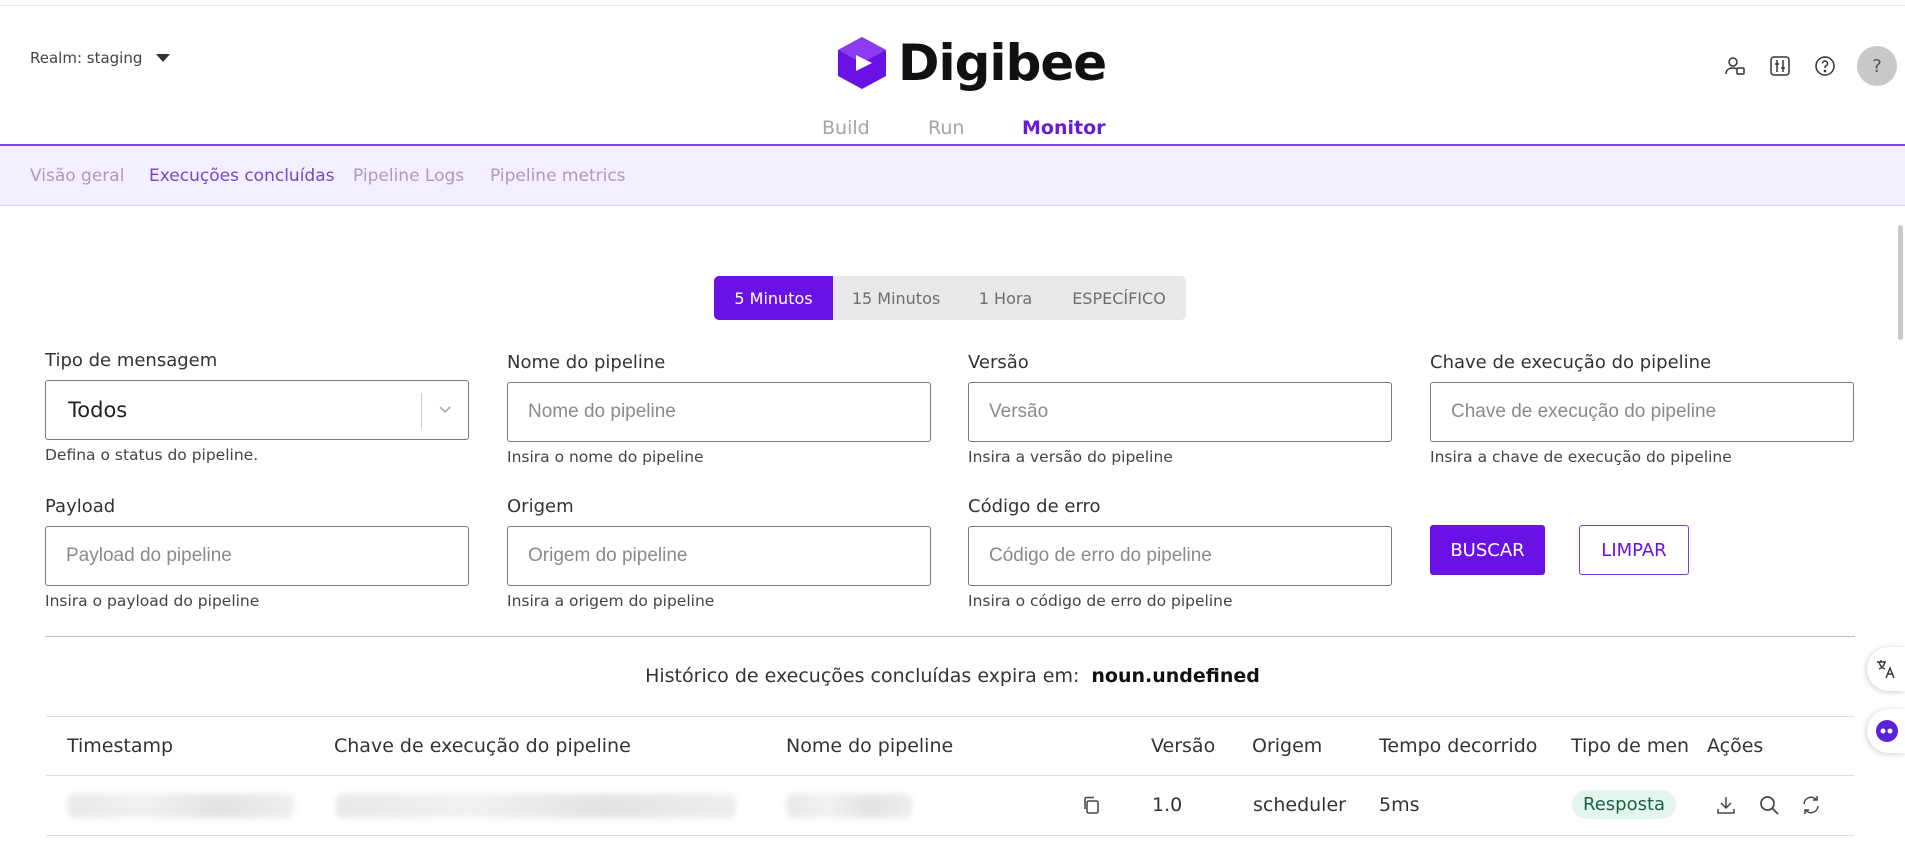 This screenshot has width=1905, height=846. What do you see at coordinates (1167, 805) in the screenshot?
I see `row-version: 1.0` at bounding box center [1167, 805].